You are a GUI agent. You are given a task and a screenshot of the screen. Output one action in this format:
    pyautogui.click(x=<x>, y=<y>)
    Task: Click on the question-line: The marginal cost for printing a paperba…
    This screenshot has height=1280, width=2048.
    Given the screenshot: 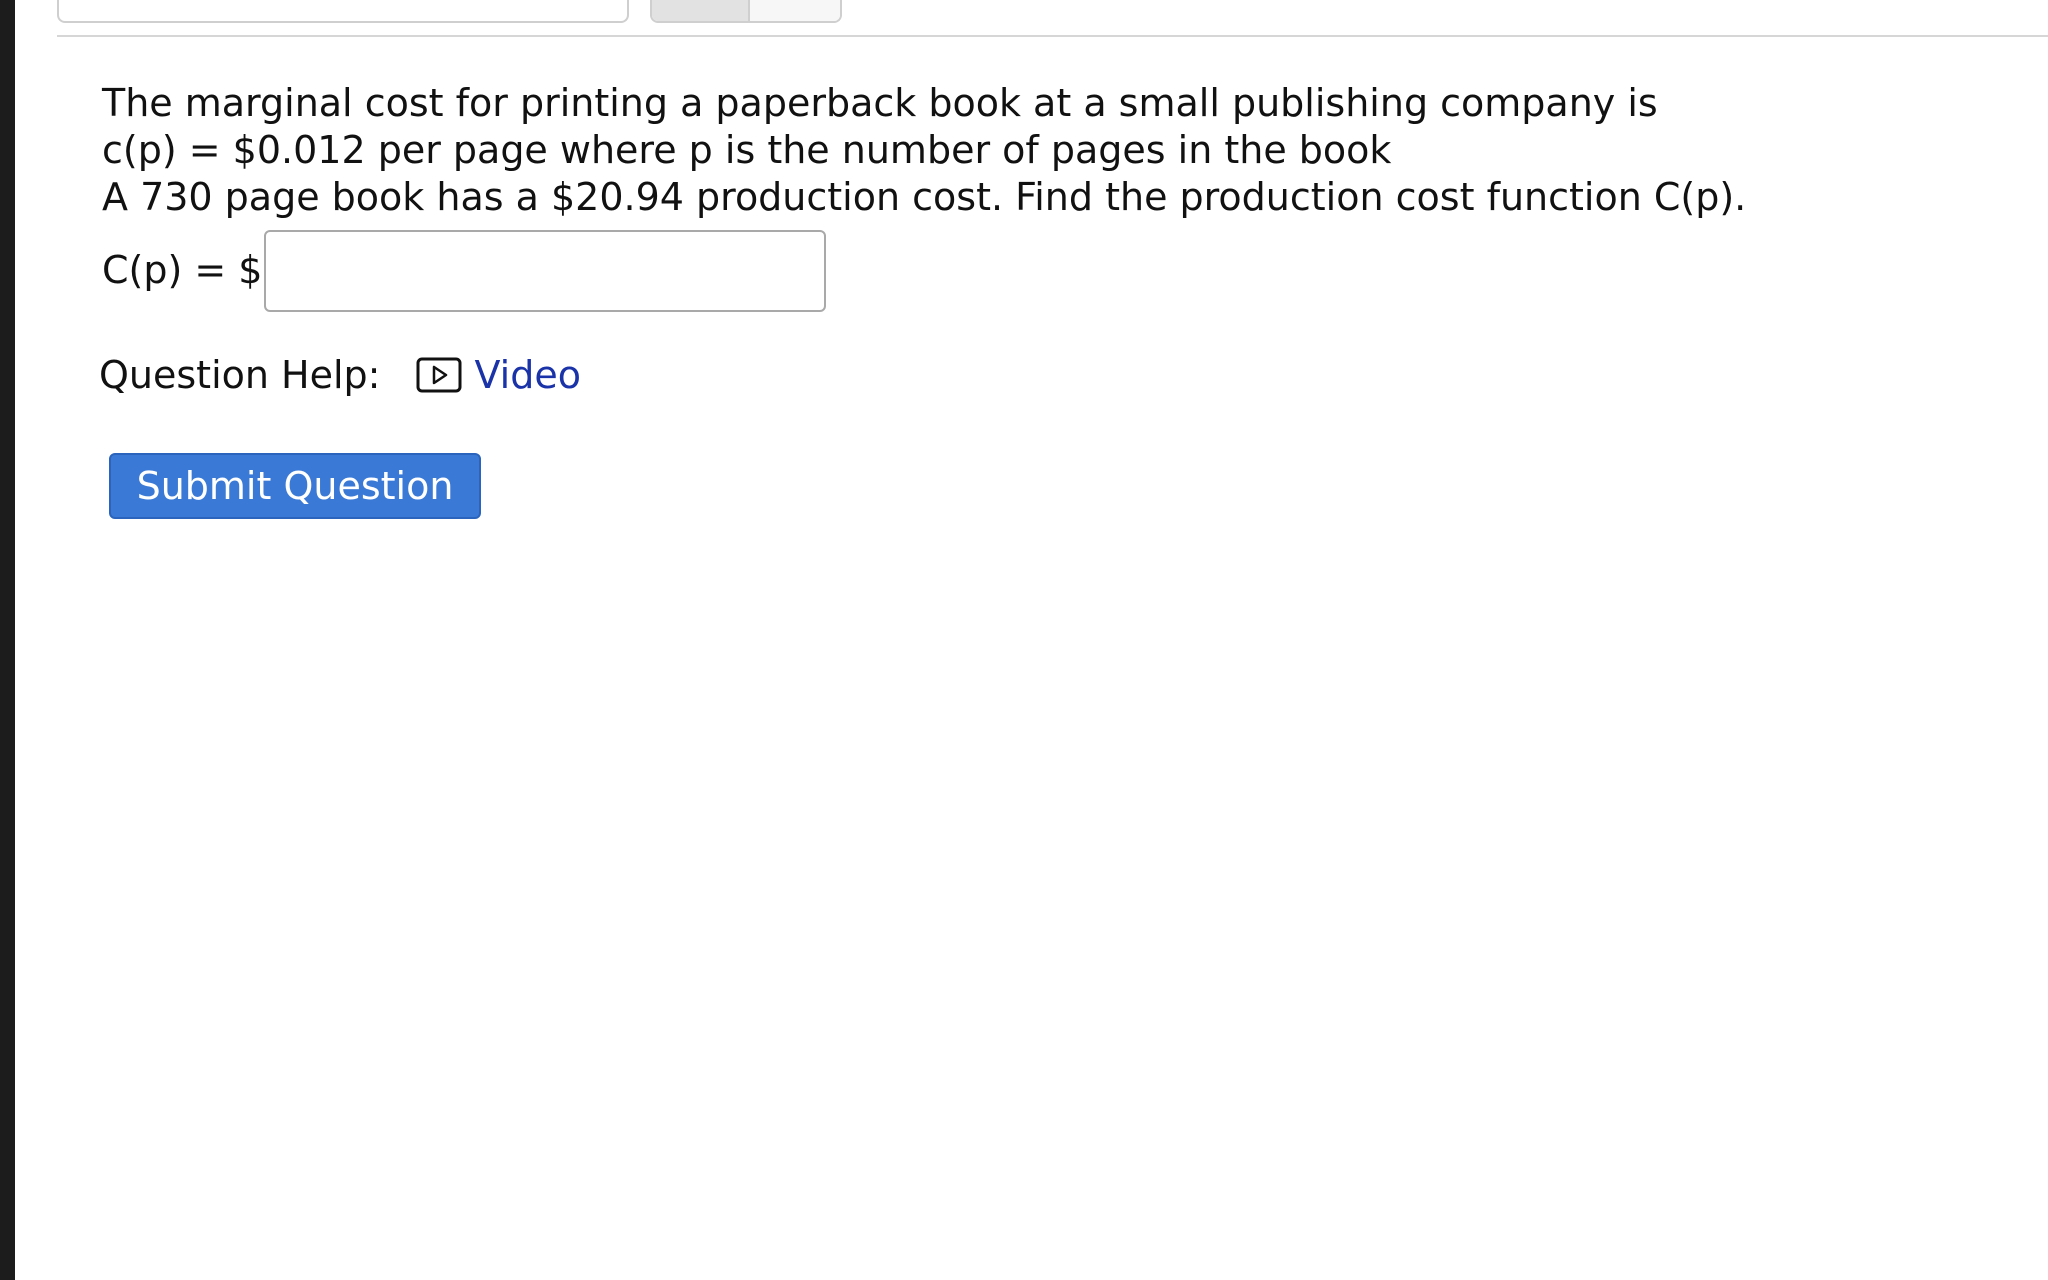 What is the action you would take?
    pyautogui.click(x=880, y=103)
    